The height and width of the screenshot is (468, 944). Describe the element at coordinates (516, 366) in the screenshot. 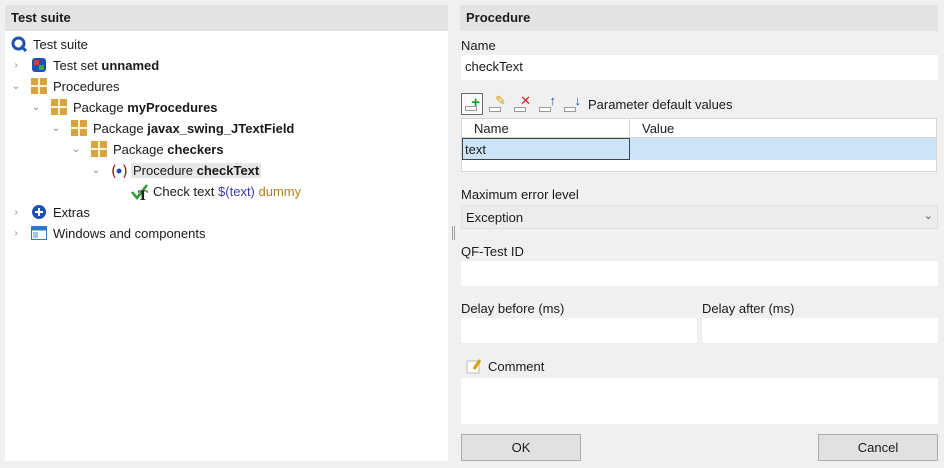

I see `comment-label: Comment` at that location.